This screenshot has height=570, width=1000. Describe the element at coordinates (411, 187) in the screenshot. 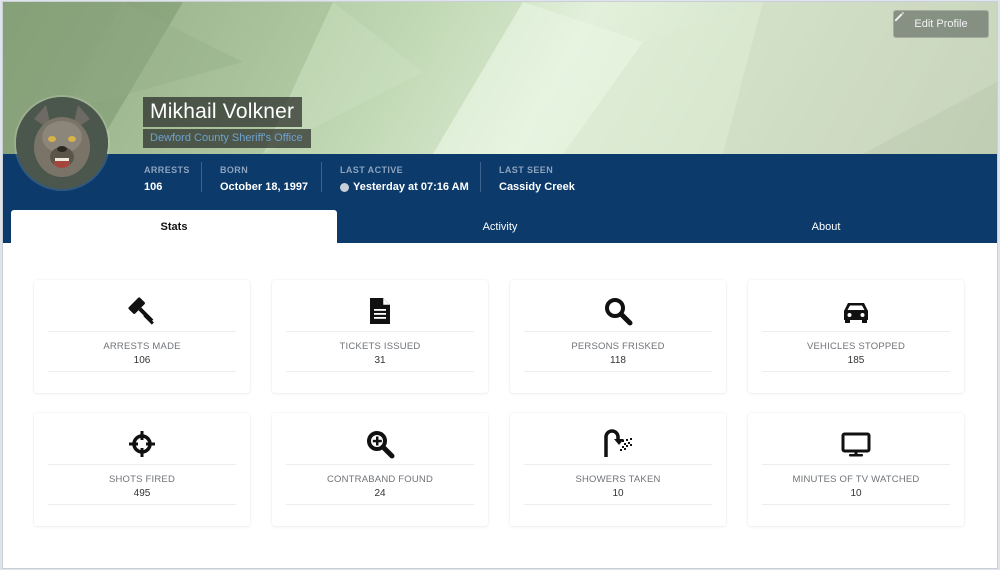

I see `last-active-time: Yesterday at 07:16 AM` at that location.